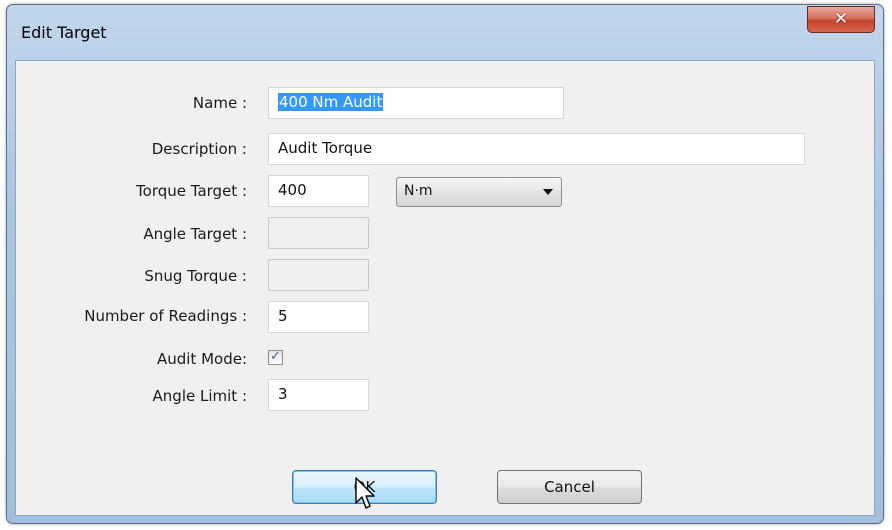  I want to click on close-icon: ✕, so click(841, 19).